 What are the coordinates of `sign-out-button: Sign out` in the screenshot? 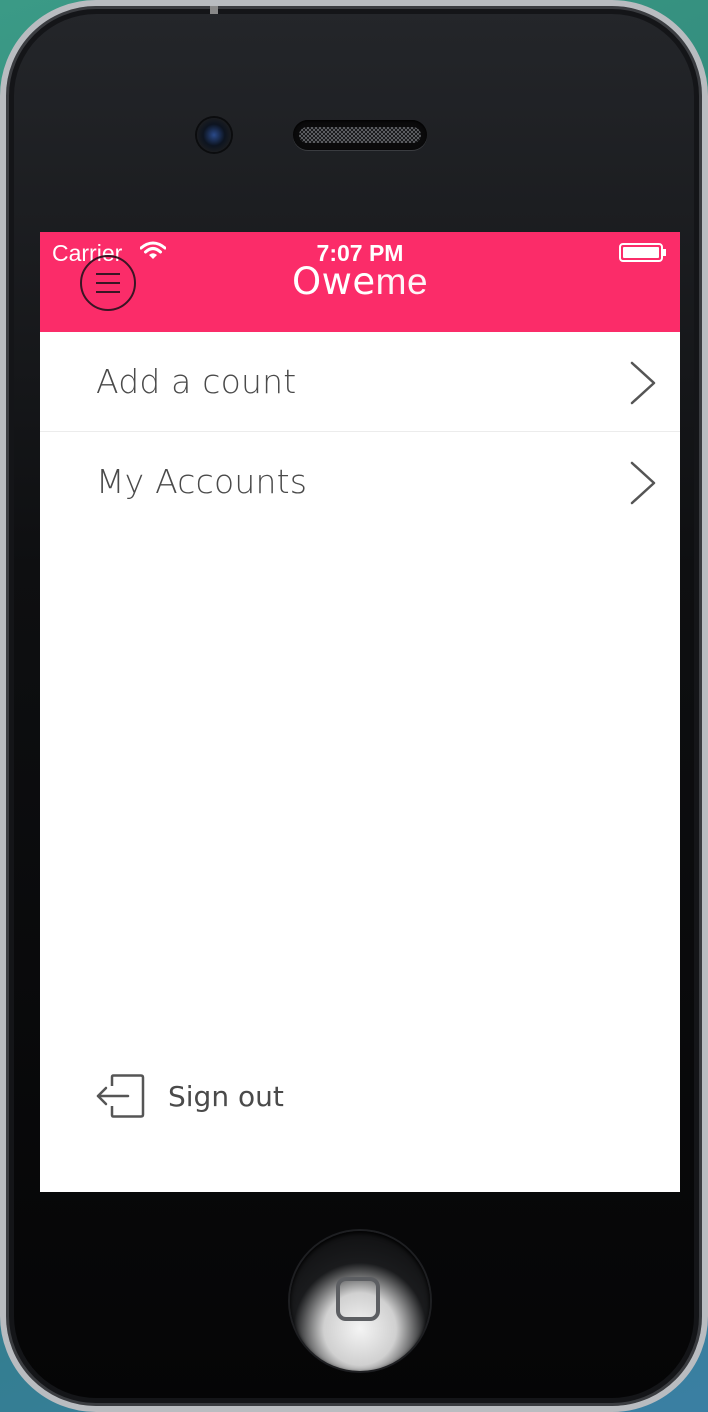 It's located at (226, 1096).